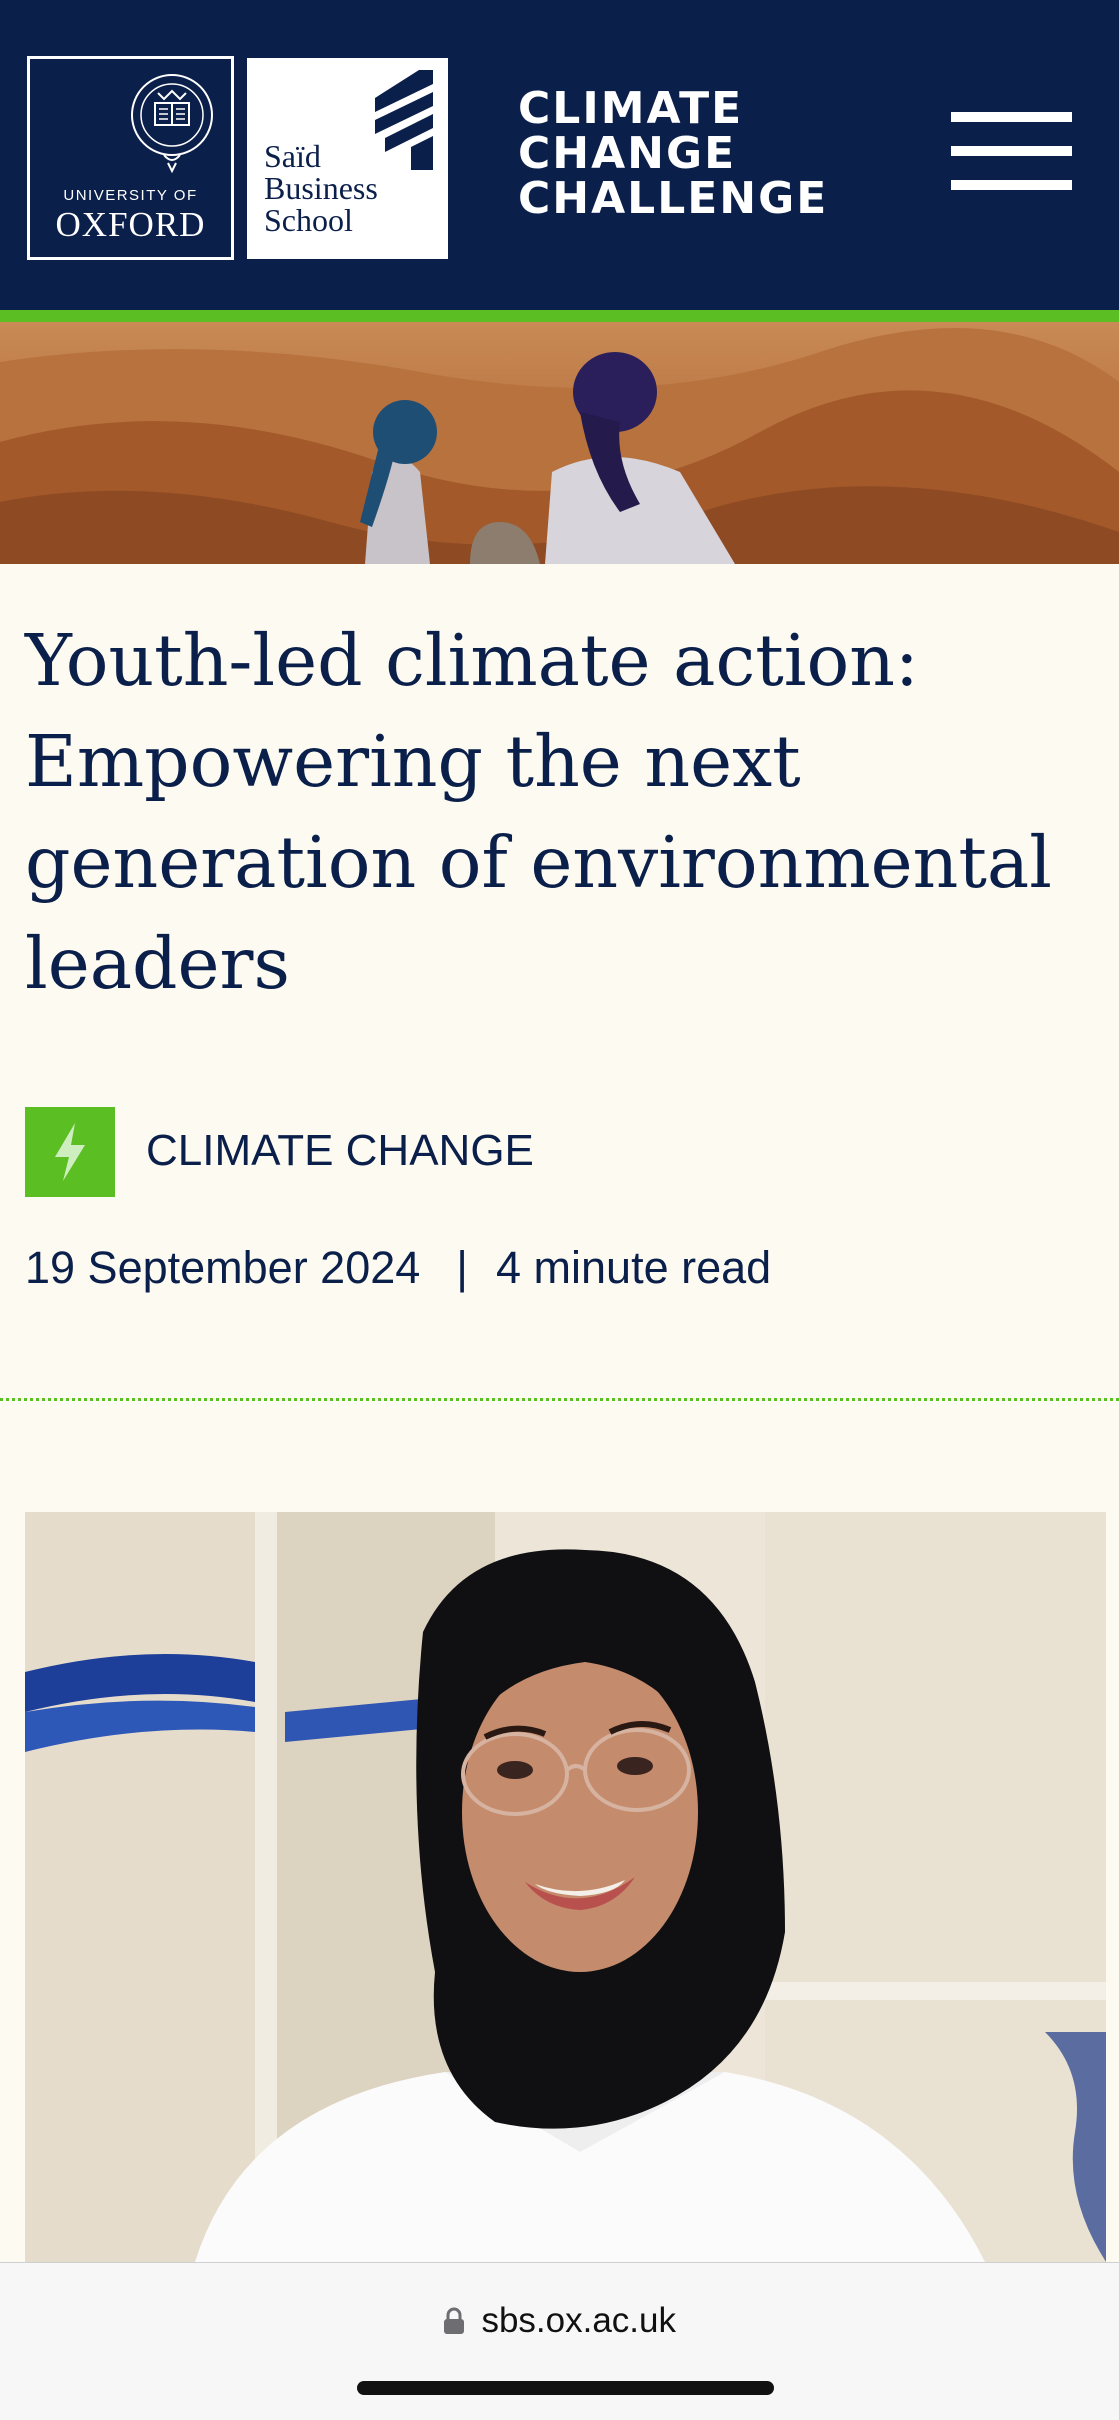 Image resolution: width=1119 pixels, height=2420 pixels. I want to click on said-logo-line: School, so click(308, 220).